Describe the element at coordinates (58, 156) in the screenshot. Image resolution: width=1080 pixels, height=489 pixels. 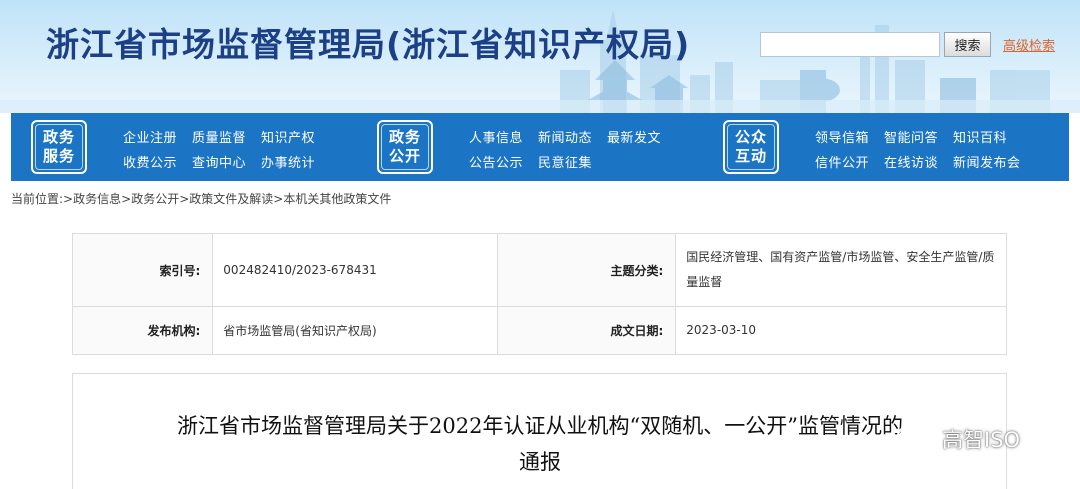
I see `nav-badge-line: 服务` at that location.